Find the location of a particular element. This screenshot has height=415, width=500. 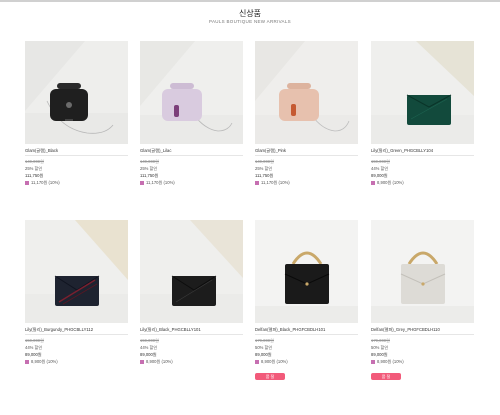

bag-black-crossbody-image is located at coordinates (76, 92).